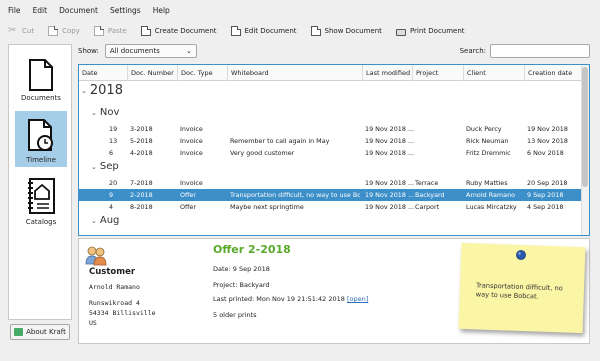  I want to click on document-icon, so click(41, 75).